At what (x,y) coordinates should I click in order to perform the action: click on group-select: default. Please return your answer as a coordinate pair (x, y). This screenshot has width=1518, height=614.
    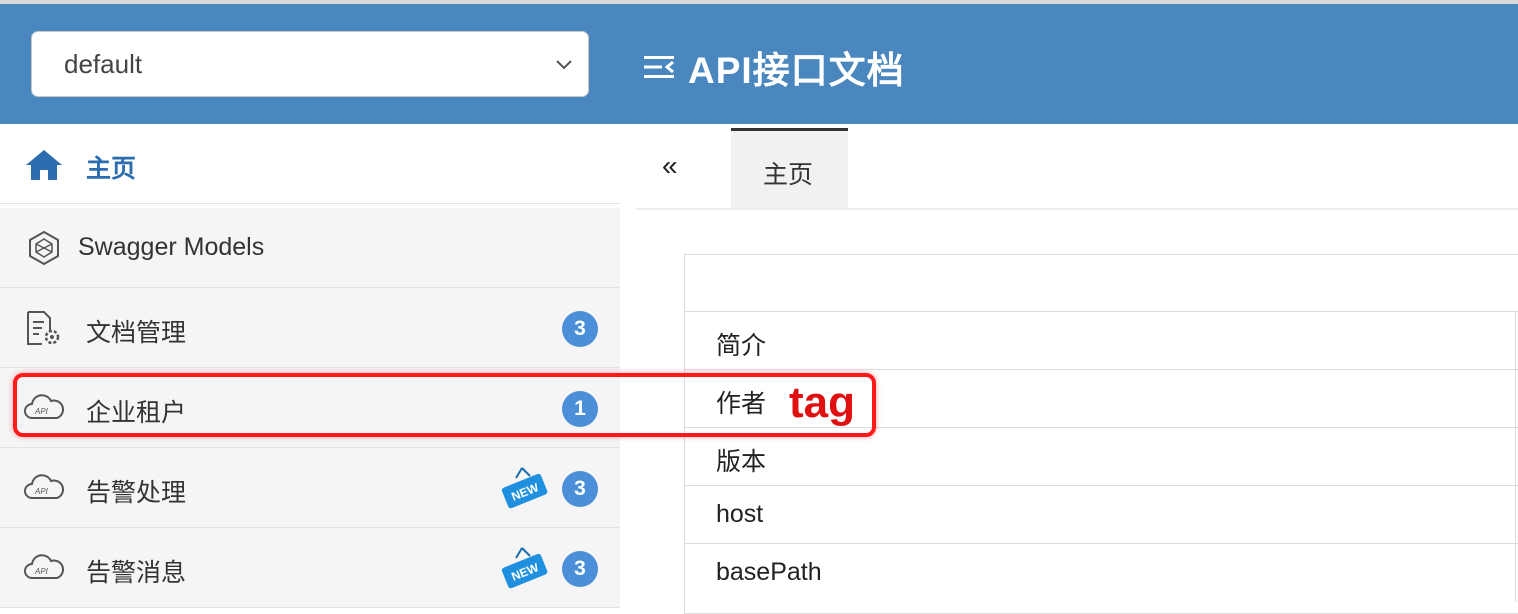
    Looking at the image, I should click on (310, 64).